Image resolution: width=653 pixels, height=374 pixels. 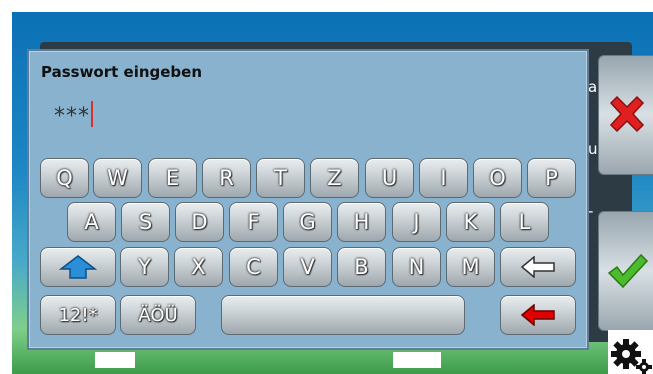 What do you see at coordinates (361, 222) in the screenshot?
I see `key-h: H` at bounding box center [361, 222].